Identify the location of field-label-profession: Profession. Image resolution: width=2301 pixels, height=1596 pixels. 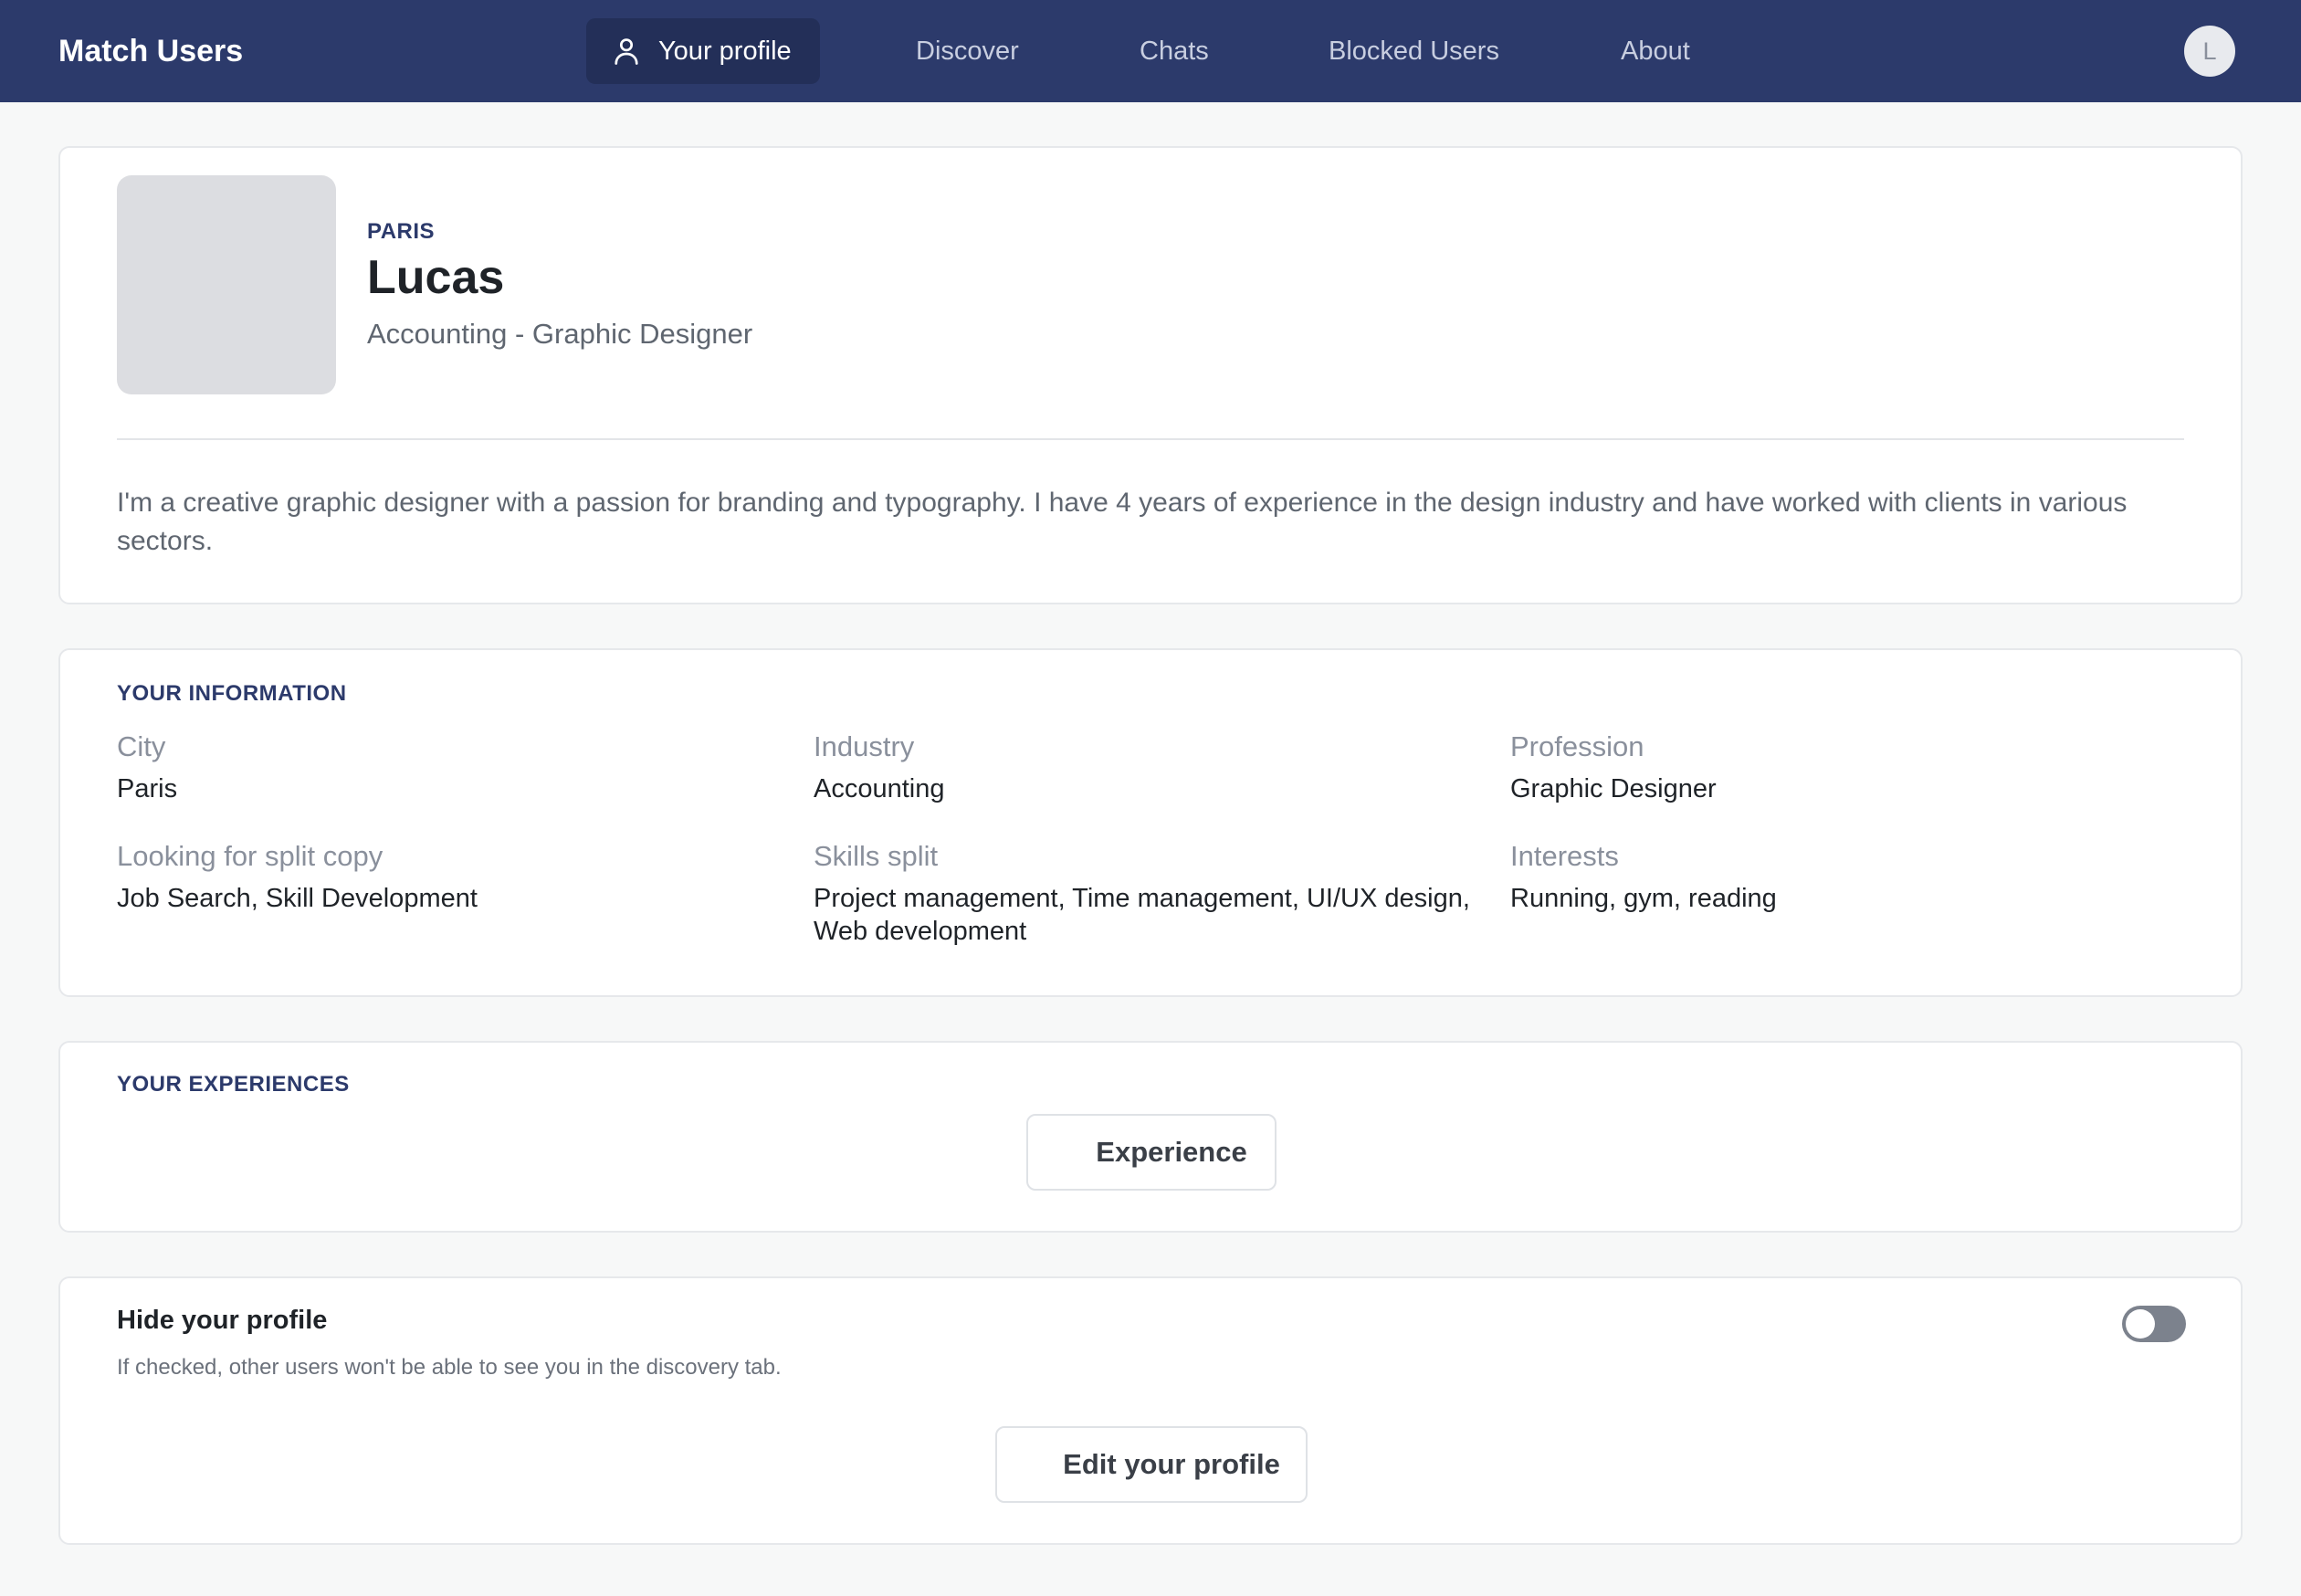
(1577, 746).